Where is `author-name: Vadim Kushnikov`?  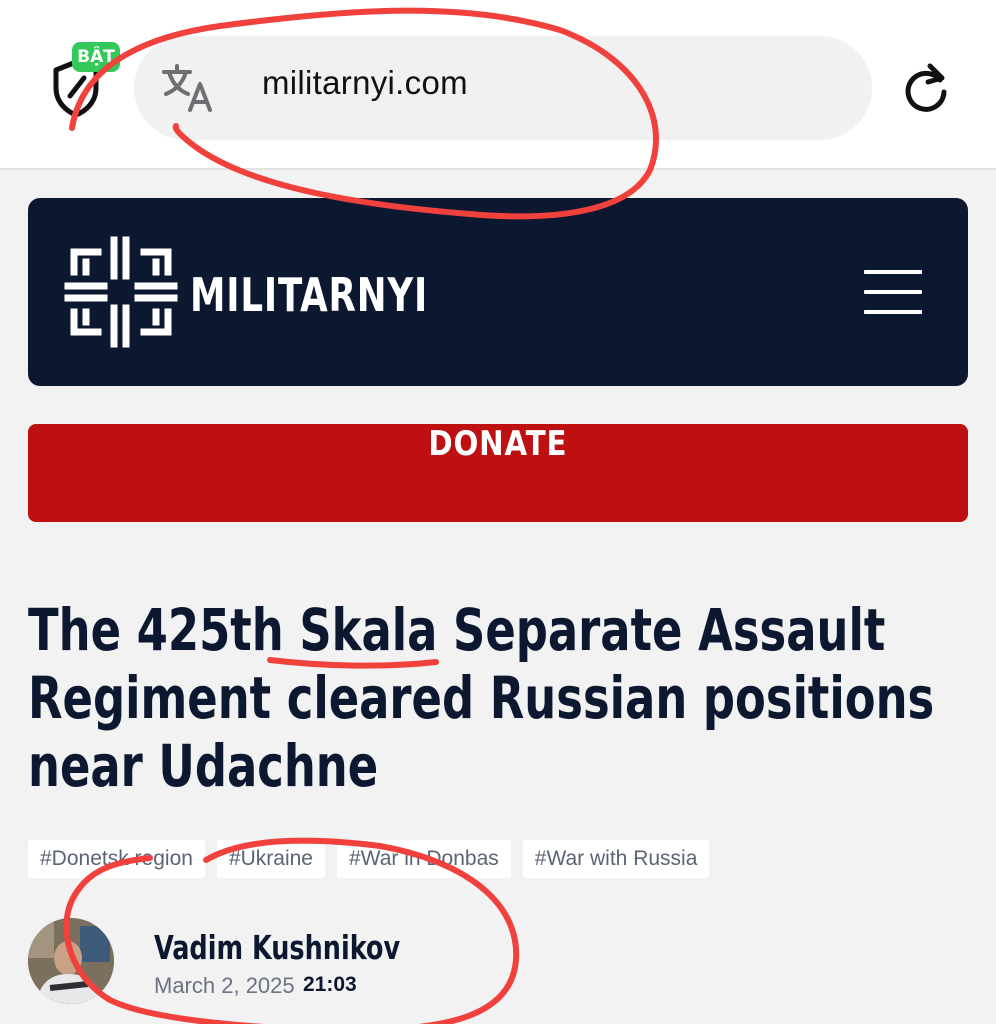 author-name: Vadim Kushnikov is located at coordinates (297, 947).